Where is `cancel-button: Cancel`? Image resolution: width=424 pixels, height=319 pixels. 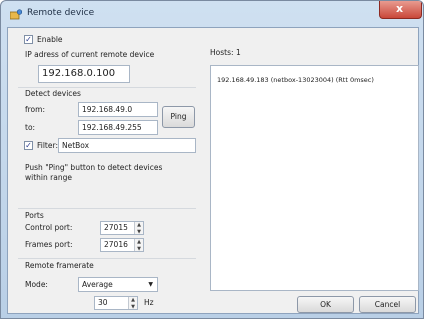
cancel-button: Cancel is located at coordinates (387, 304).